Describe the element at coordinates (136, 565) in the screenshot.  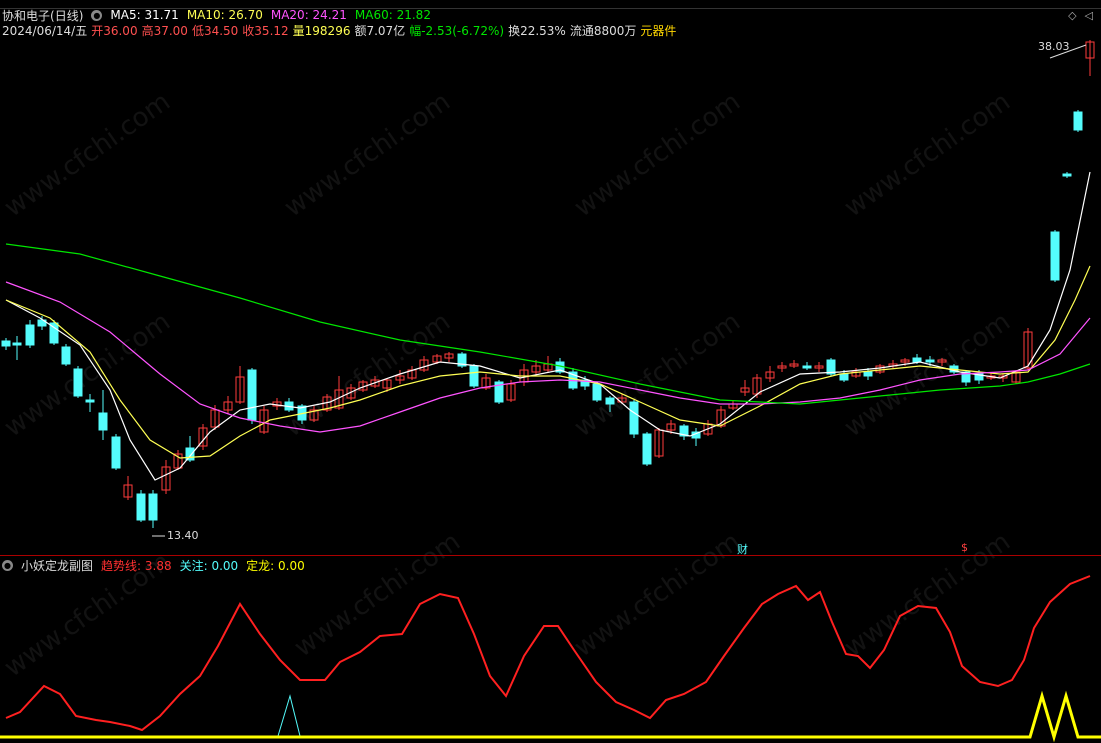
I see `trend-label: 趋势线: 3.88` at that location.